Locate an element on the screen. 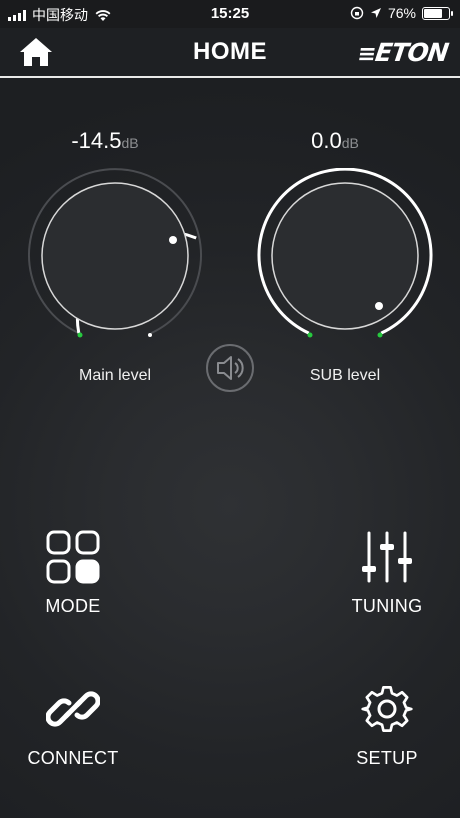  sub-level-knob is located at coordinates (345, 258).